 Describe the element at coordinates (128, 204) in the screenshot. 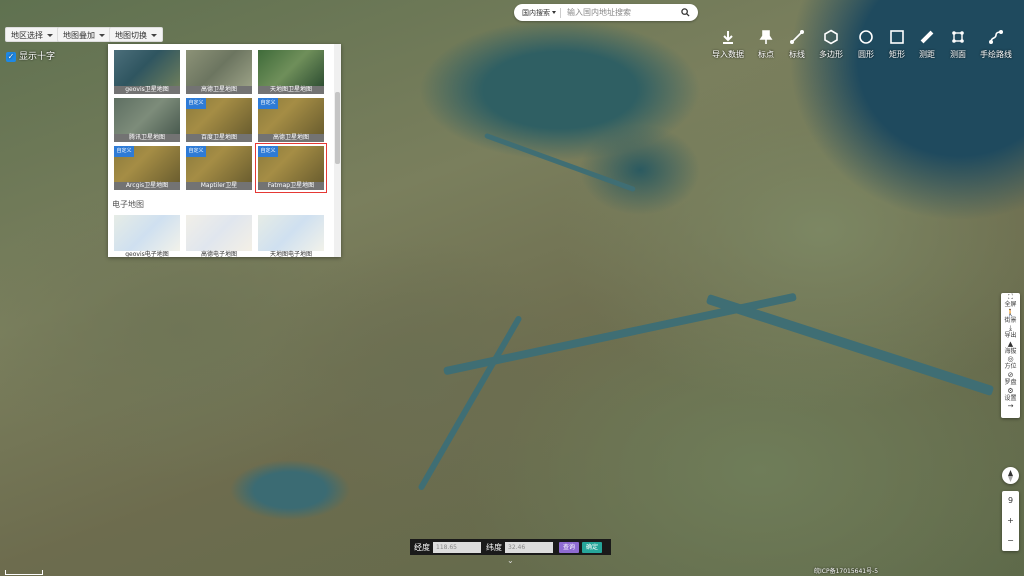

I see `electronic-map-section-title: 电子地图` at that location.